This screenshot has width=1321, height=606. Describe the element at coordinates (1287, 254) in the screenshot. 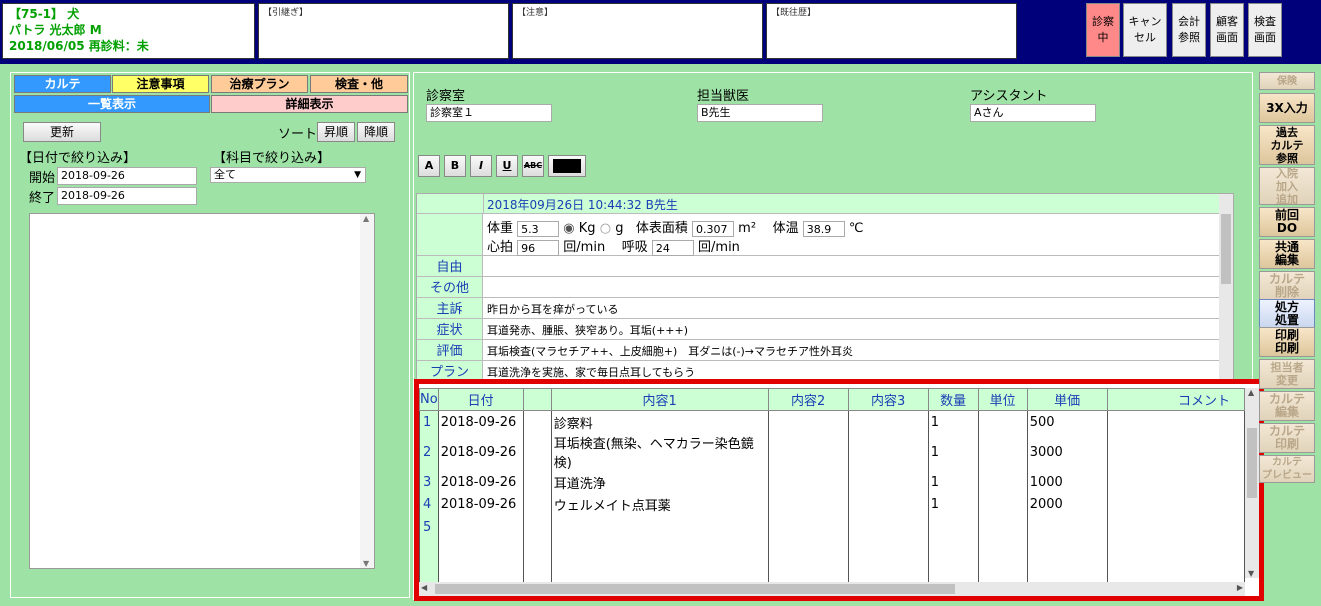

I see `common-edit-button: 共通 編集` at that location.